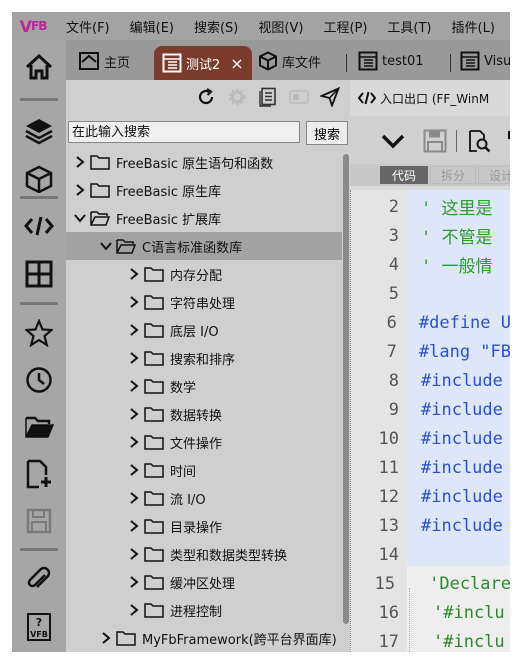 This screenshot has height=664, width=522. I want to click on menu-tools: 工具(T), so click(409, 26).